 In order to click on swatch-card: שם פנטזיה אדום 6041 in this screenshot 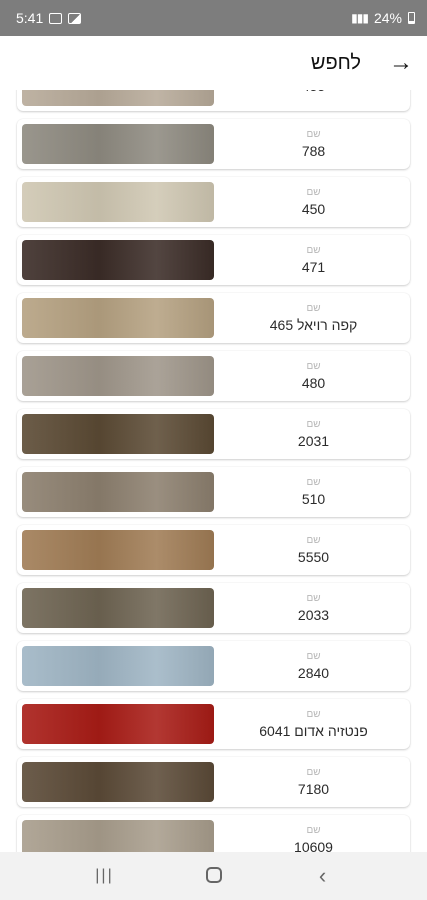, I will do `click(213, 724)`.